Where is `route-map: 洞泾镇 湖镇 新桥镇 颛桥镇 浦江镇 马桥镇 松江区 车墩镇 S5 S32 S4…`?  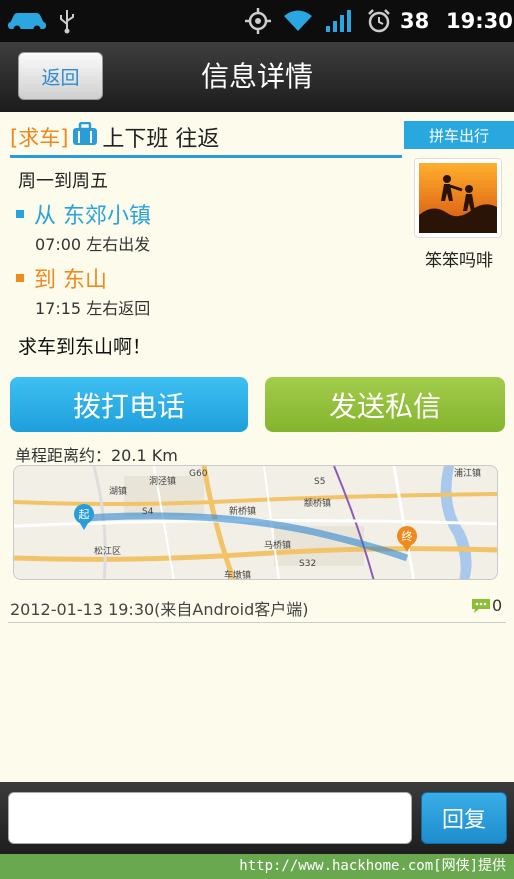
route-map: 洞泾镇 湖镇 新桥镇 颛桥镇 浦江镇 马桥镇 松江区 车墩镇 S5 S32 S4… is located at coordinates (255, 522).